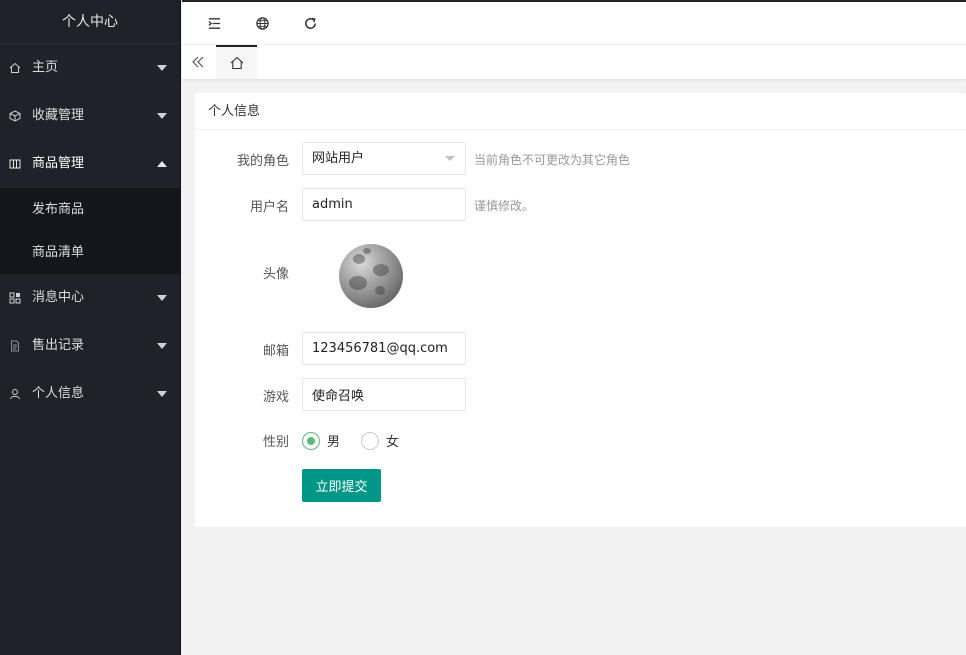 The image size is (966, 655). Describe the element at coordinates (384, 158) in the screenshot. I see `role-select: 网站用户` at that location.